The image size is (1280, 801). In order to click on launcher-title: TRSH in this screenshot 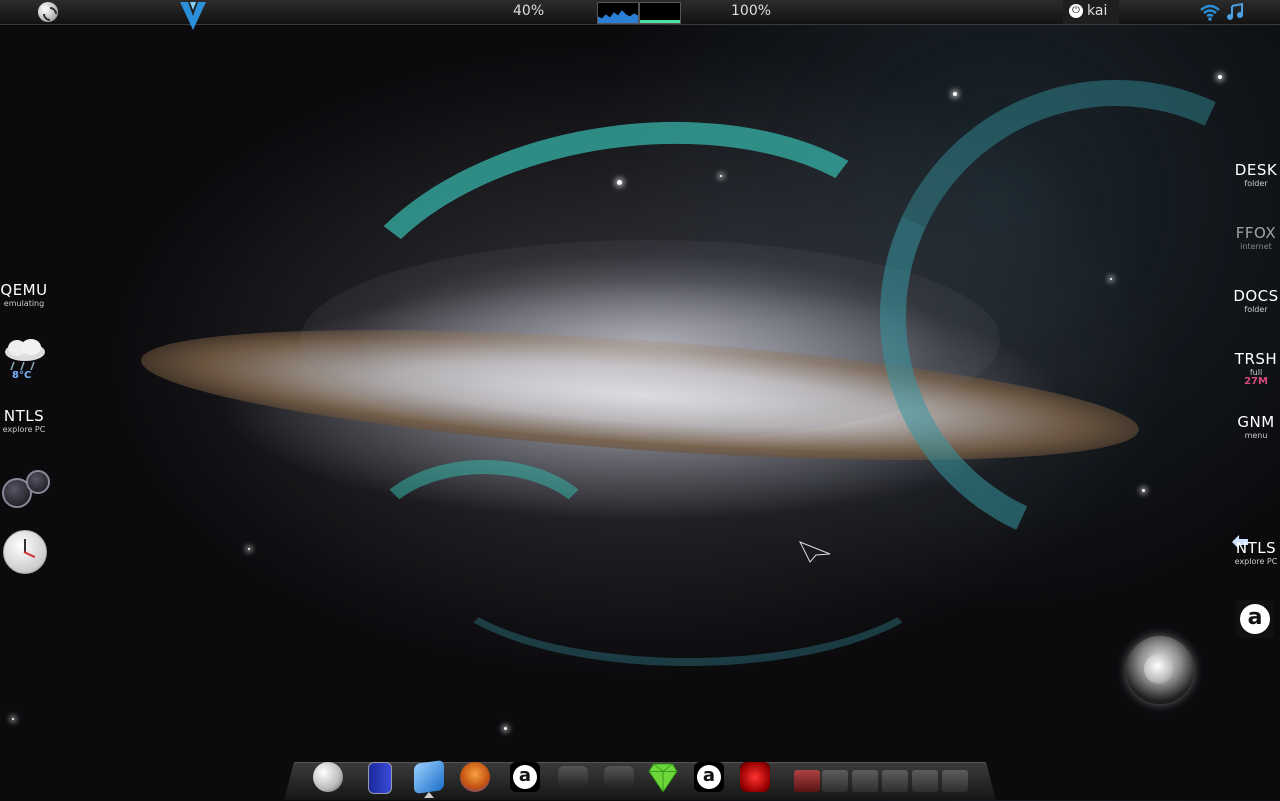, I will do `click(1256, 359)`.